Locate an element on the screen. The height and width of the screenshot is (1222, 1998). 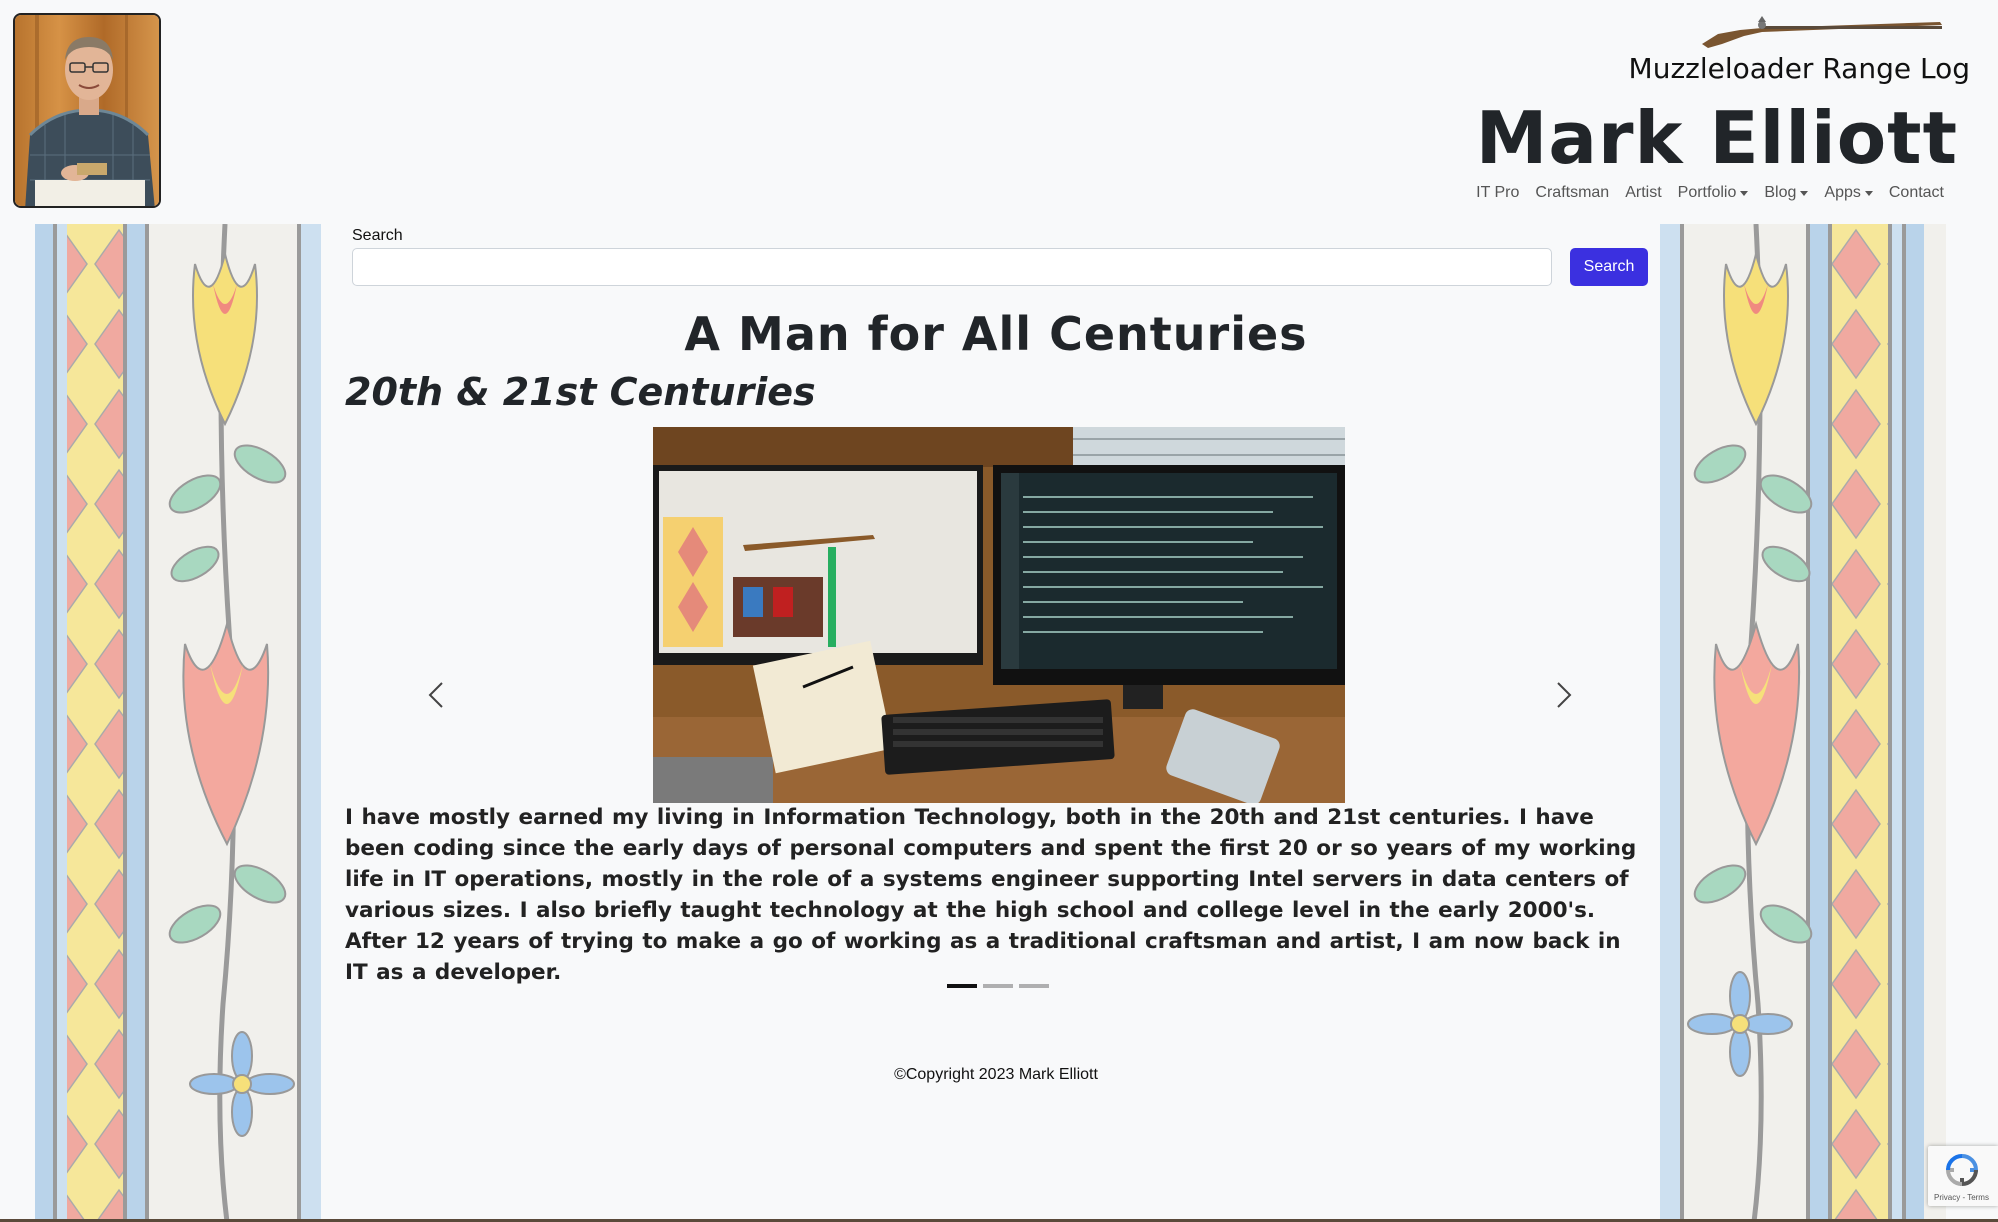
site-title: Mark Elliott is located at coordinates (1717, 138).